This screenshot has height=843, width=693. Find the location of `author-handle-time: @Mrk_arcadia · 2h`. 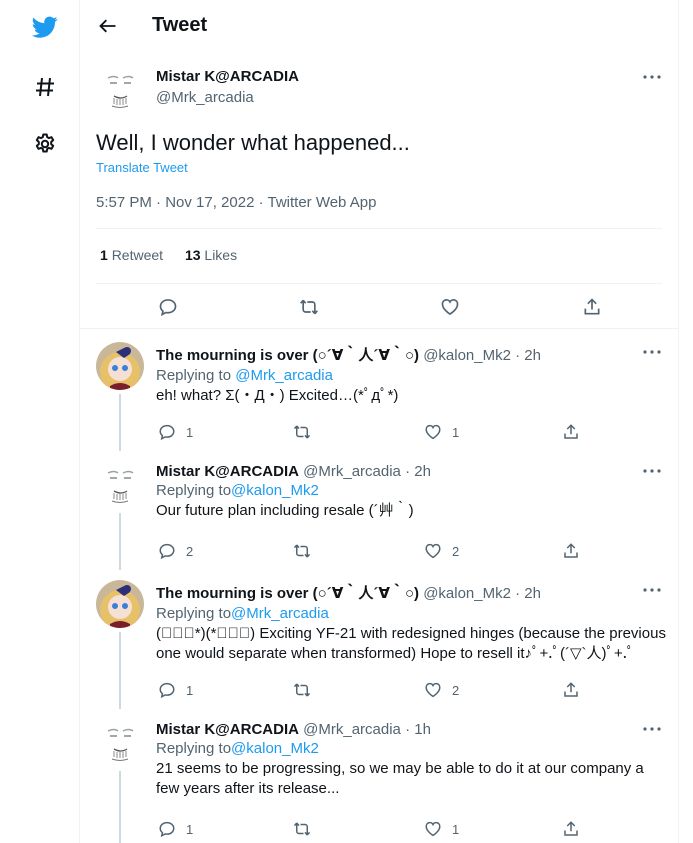

author-handle-time: @Mrk_arcadia · 2h is located at coordinates (367, 471).